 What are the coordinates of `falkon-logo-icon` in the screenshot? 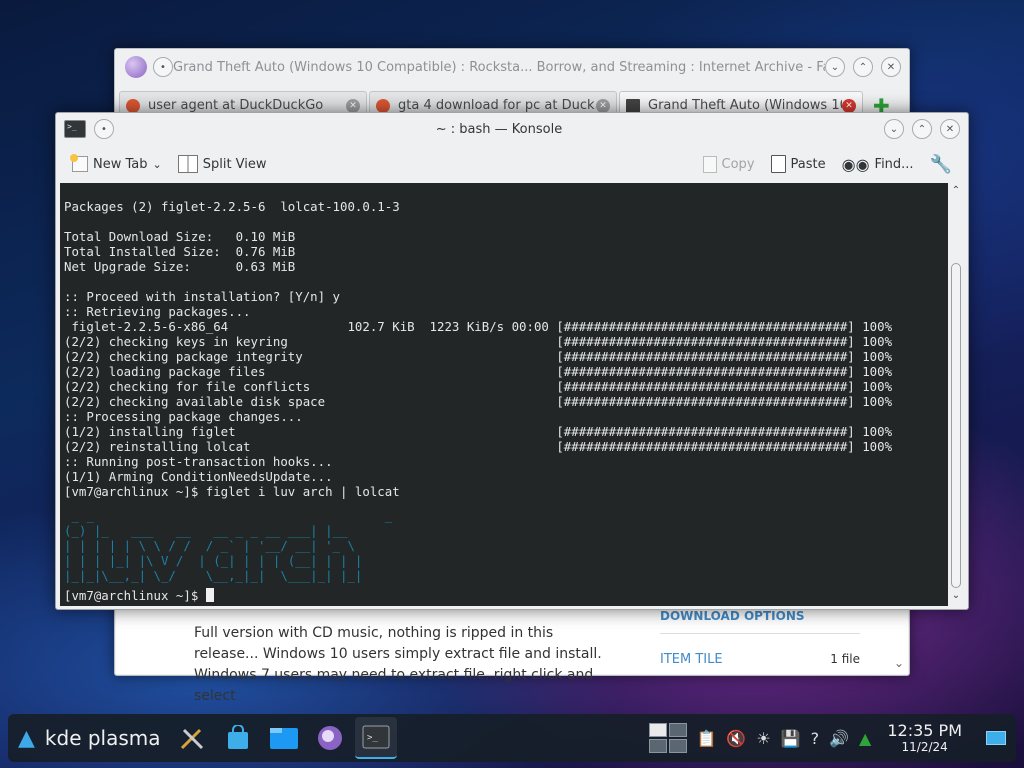 It's located at (136, 67).